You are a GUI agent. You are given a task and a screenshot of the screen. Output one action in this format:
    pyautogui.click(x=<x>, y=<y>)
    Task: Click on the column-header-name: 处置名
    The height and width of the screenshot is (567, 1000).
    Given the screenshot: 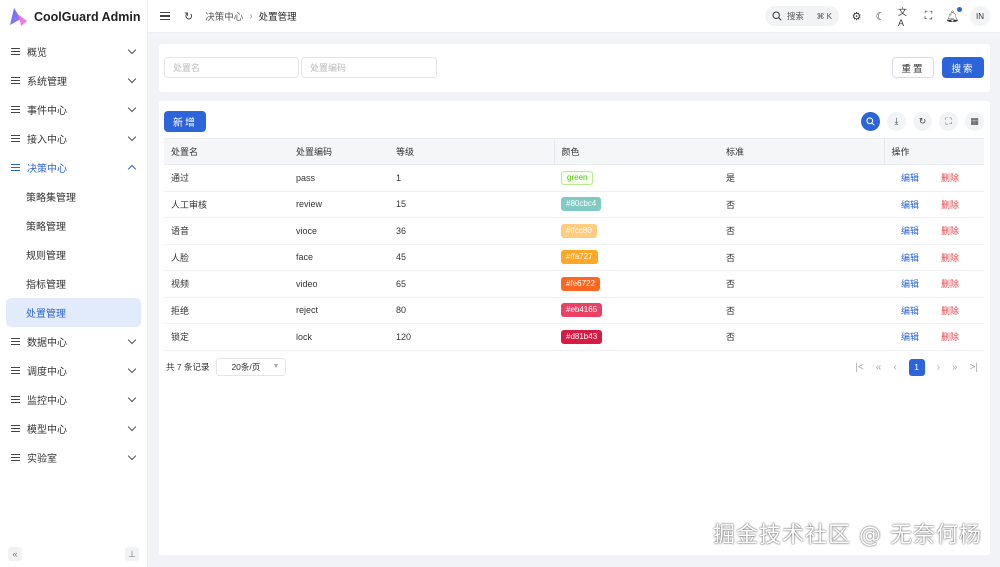 What is the action you would take?
    pyautogui.click(x=226, y=151)
    